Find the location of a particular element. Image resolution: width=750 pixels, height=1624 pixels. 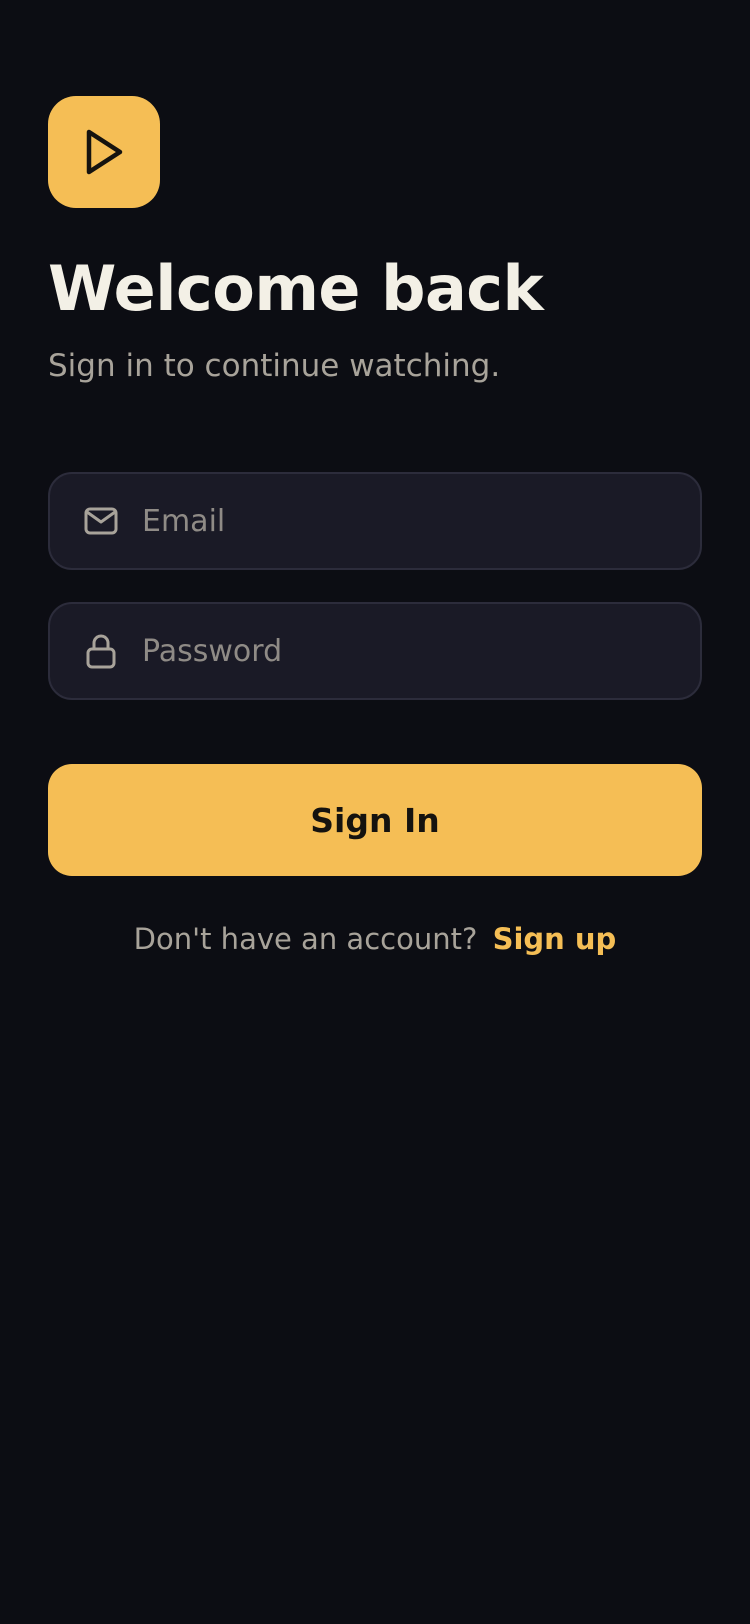

password-field is located at coordinates (375, 651).